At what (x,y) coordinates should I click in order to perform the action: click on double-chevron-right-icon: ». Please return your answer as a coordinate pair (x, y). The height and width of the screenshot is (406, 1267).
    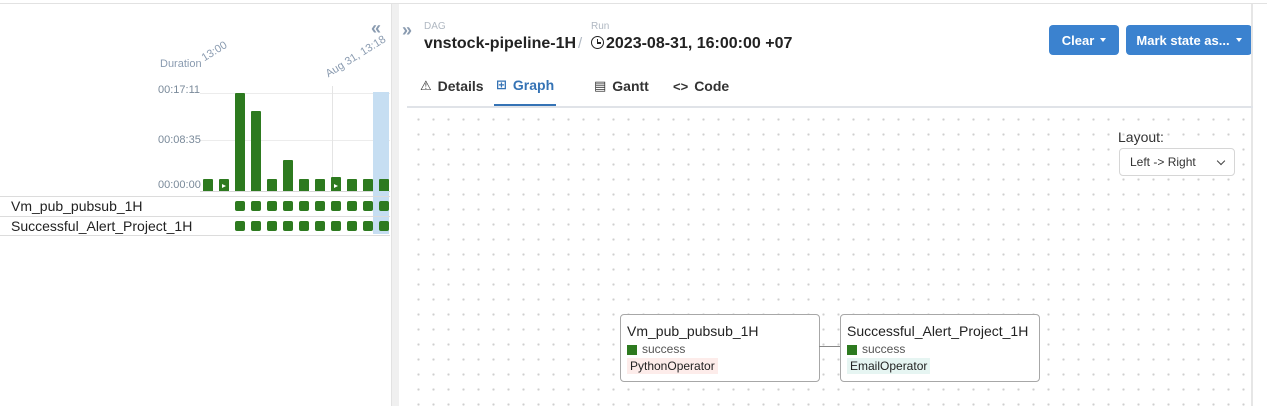
    Looking at the image, I should click on (407, 30).